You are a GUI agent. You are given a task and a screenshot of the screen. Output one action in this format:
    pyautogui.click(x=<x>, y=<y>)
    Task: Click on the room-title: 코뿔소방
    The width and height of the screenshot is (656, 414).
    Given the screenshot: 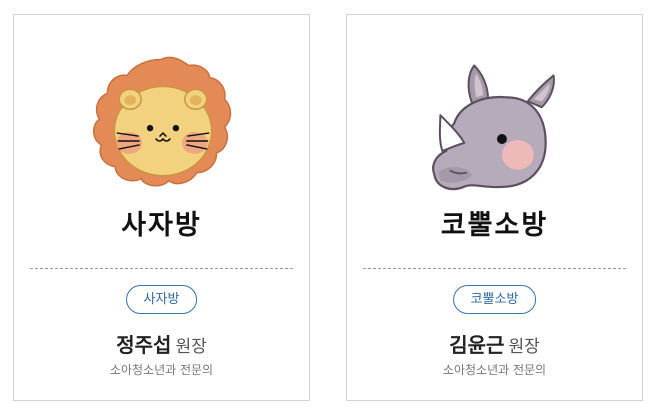 What is the action you would take?
    pyautogui.click(x=494, y=225)
    